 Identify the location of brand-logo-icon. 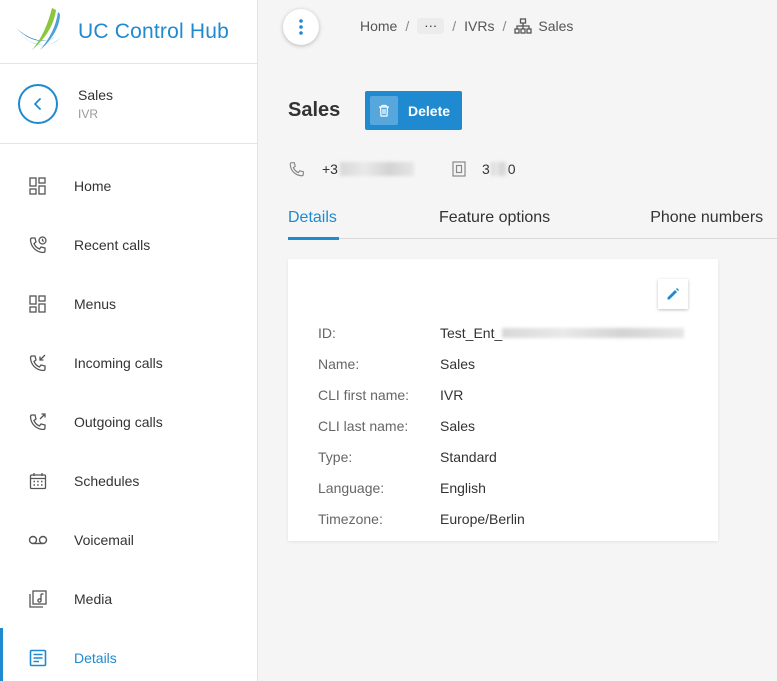
(38, 28).